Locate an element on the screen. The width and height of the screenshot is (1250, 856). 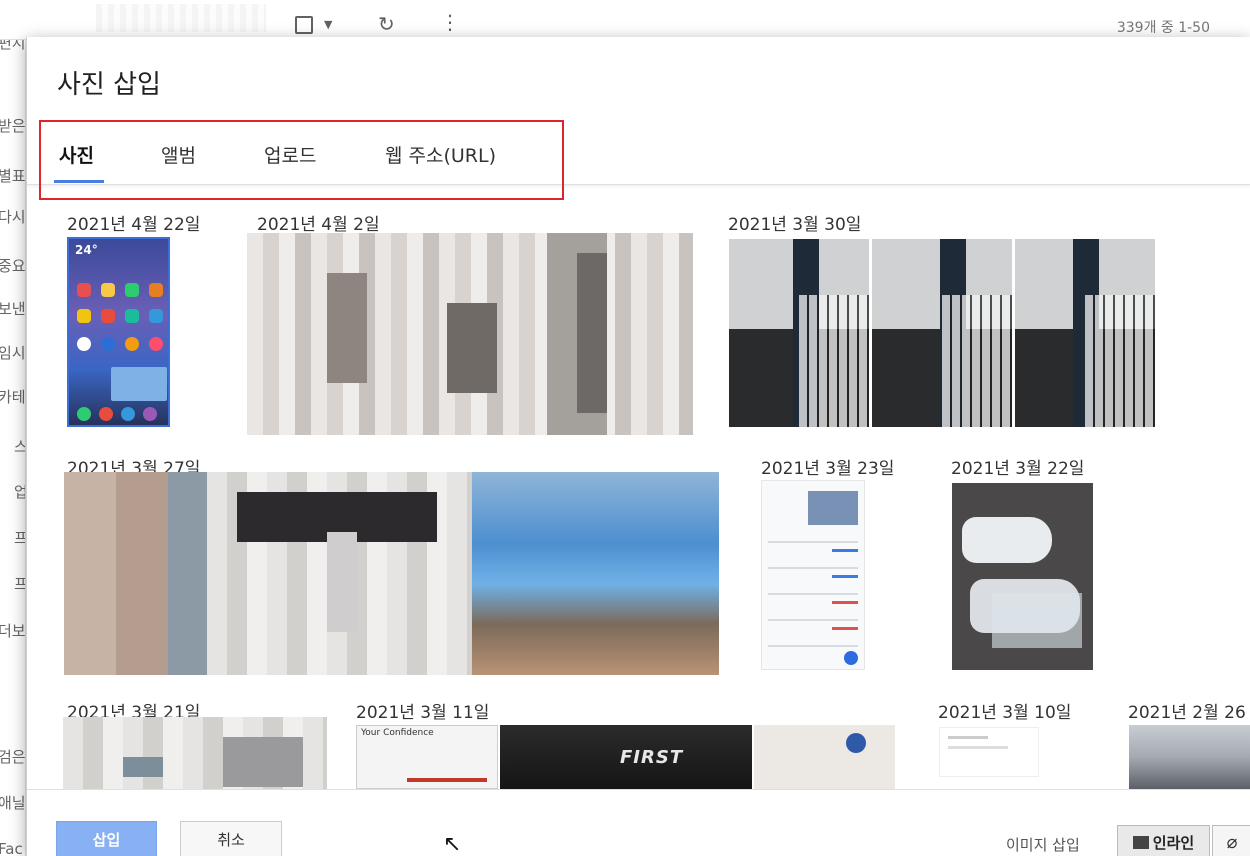
message-count: 339개 중 1-50 is located at coordinates (1163, 28).